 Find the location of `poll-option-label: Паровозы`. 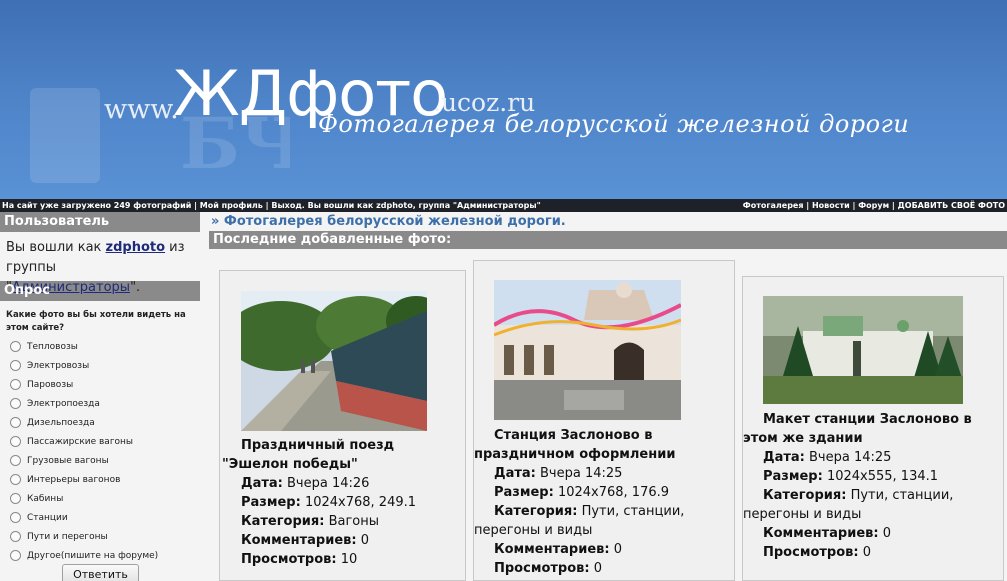

poll-option-label: Паровозы is located at coordinates (50, 384).